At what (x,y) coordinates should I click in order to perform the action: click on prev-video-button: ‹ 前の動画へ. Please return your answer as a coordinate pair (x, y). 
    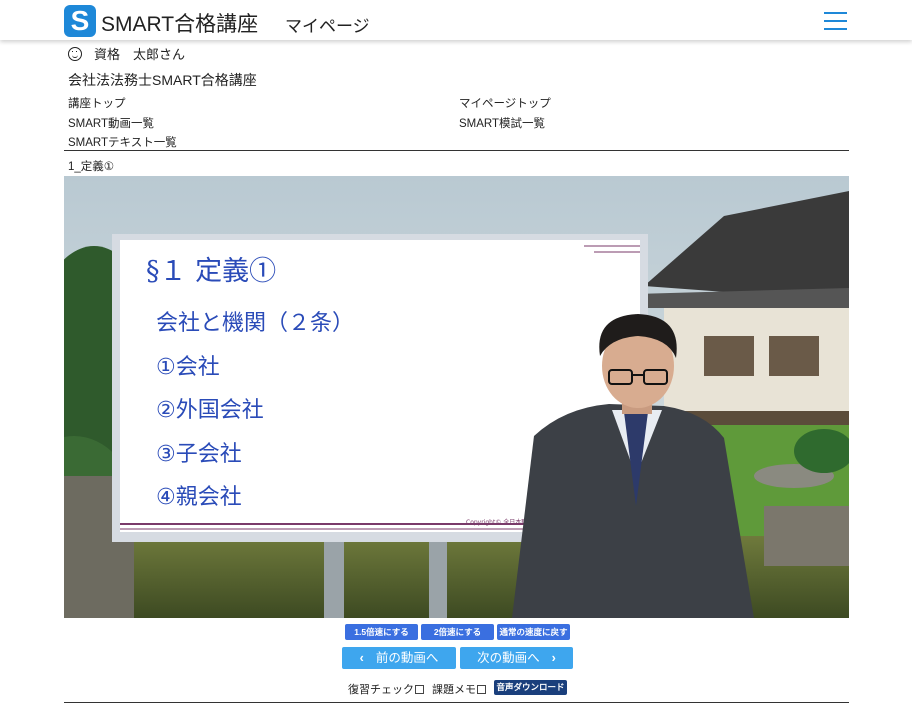
    Looking at the image, I should click on (399, 658).